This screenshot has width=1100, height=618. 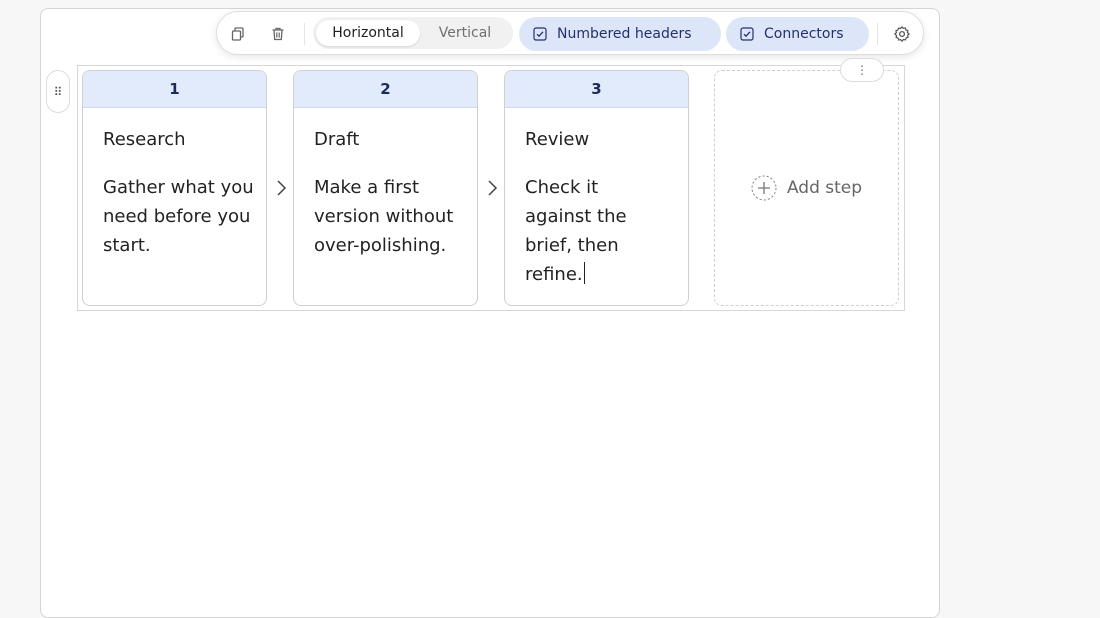 What do you see at coordinates (336, 139) in the screenshot?
I see `step-title: Draft` at bounding box center [336, 139].